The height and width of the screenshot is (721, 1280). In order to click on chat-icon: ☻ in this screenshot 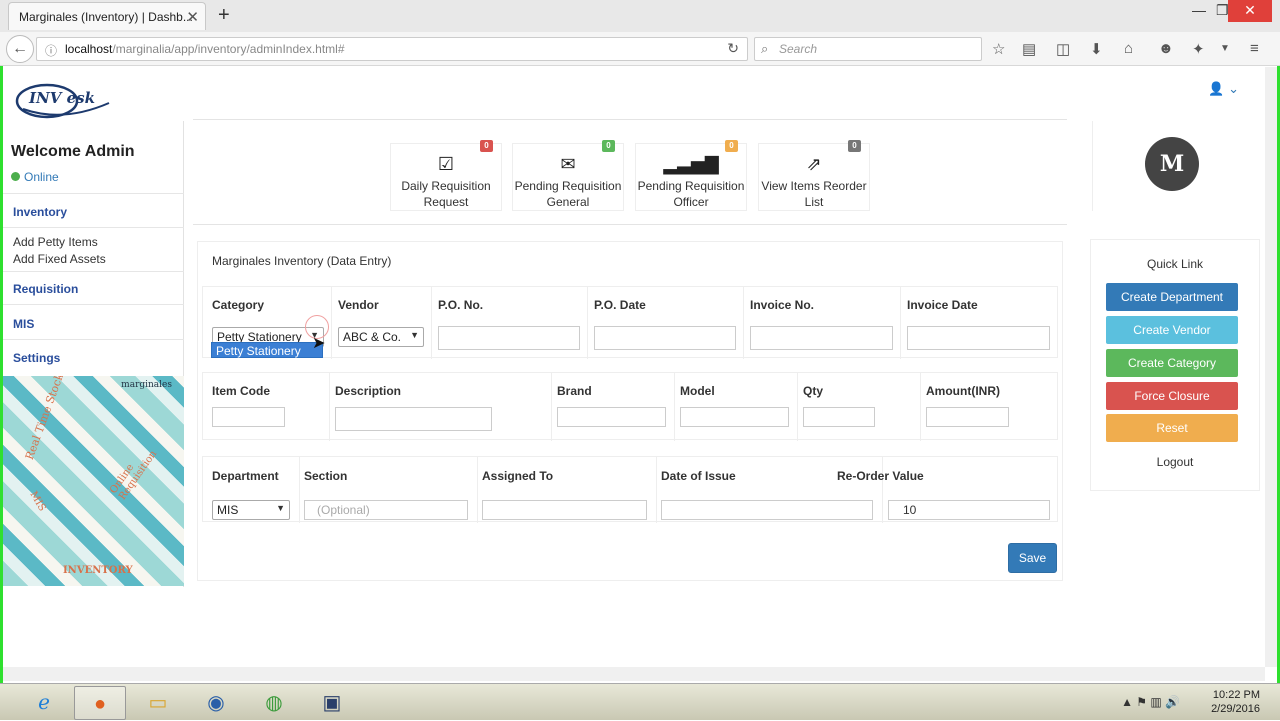, I will do `click(1166, 48)`.